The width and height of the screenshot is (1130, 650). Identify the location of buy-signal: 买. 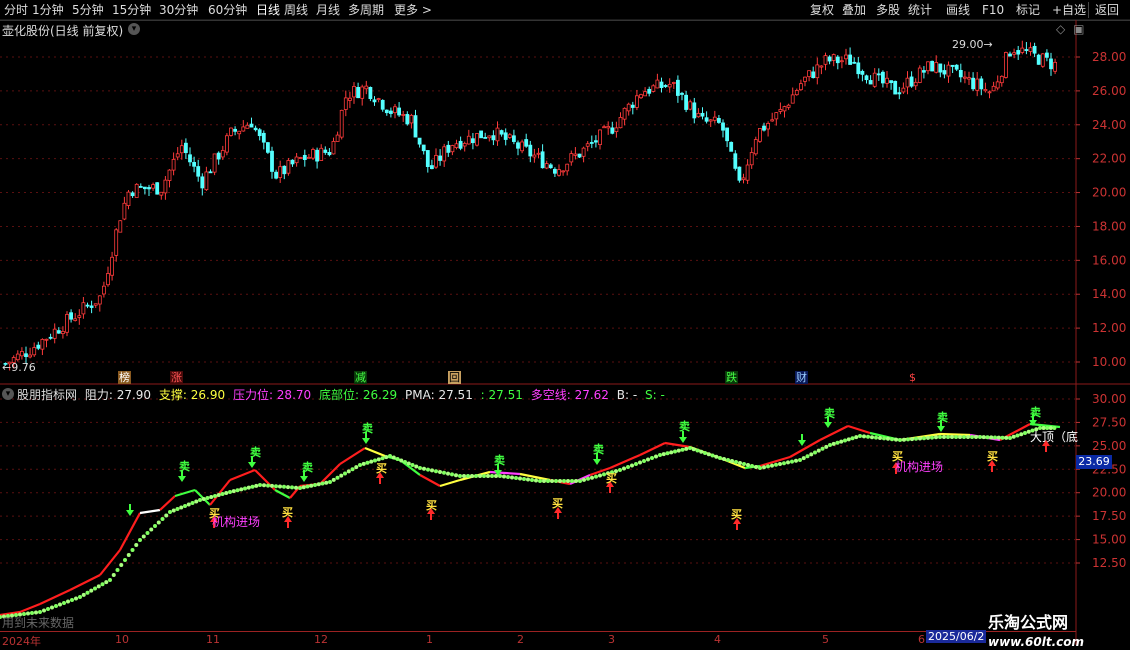
(287, 512).